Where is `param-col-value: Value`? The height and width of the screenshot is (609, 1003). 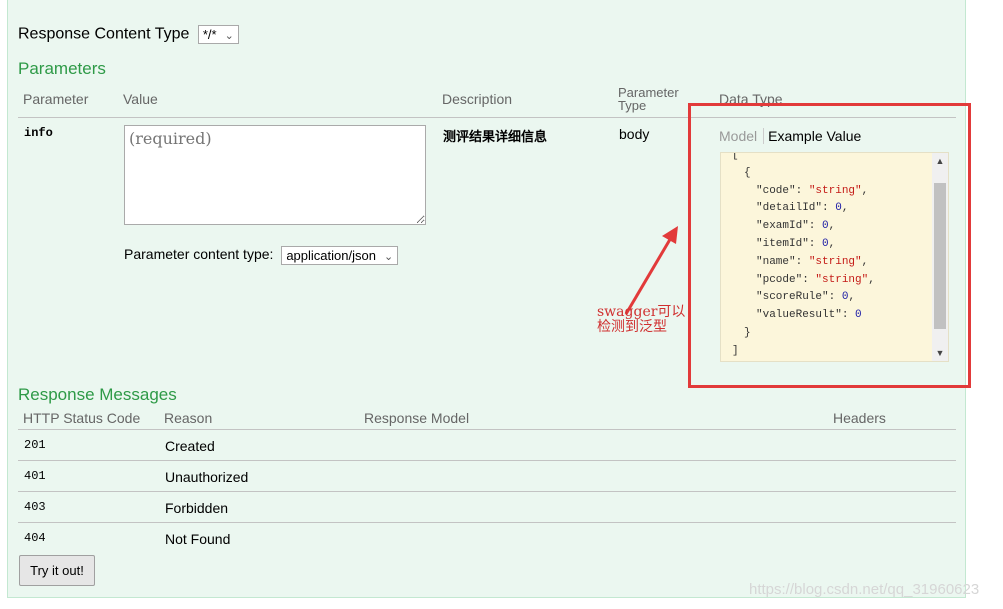
param-col-value: Value is located at coordinates (140, 99).